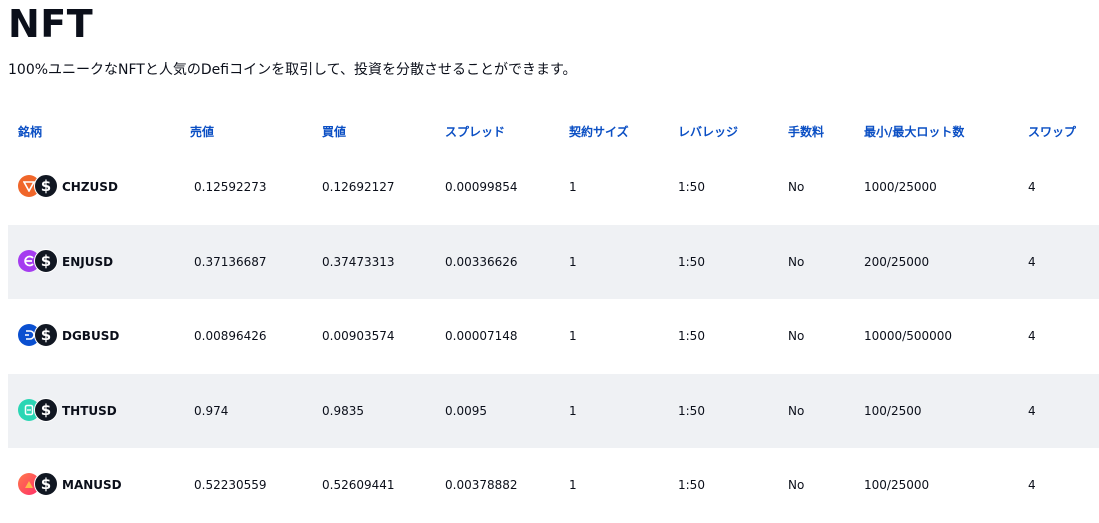  I want to click on spread: 0.00099854, so click(481, 187).